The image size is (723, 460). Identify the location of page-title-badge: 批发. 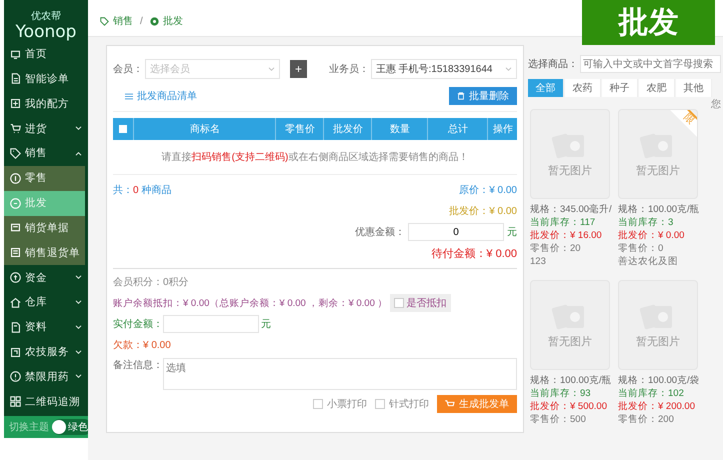
(648, 22).